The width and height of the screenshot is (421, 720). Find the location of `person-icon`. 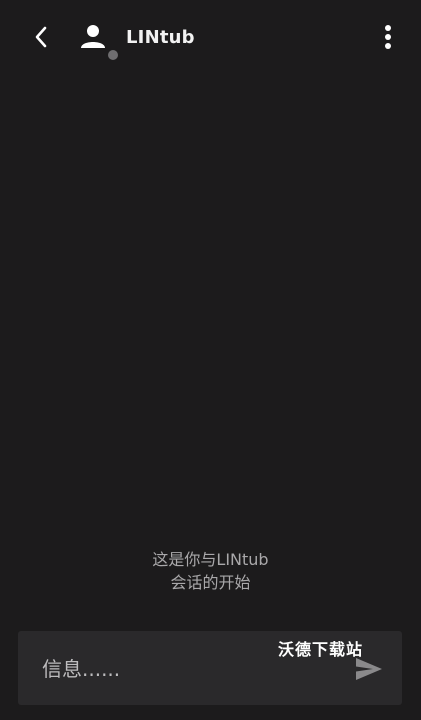

person-icon is located at coordinates (93, 36).